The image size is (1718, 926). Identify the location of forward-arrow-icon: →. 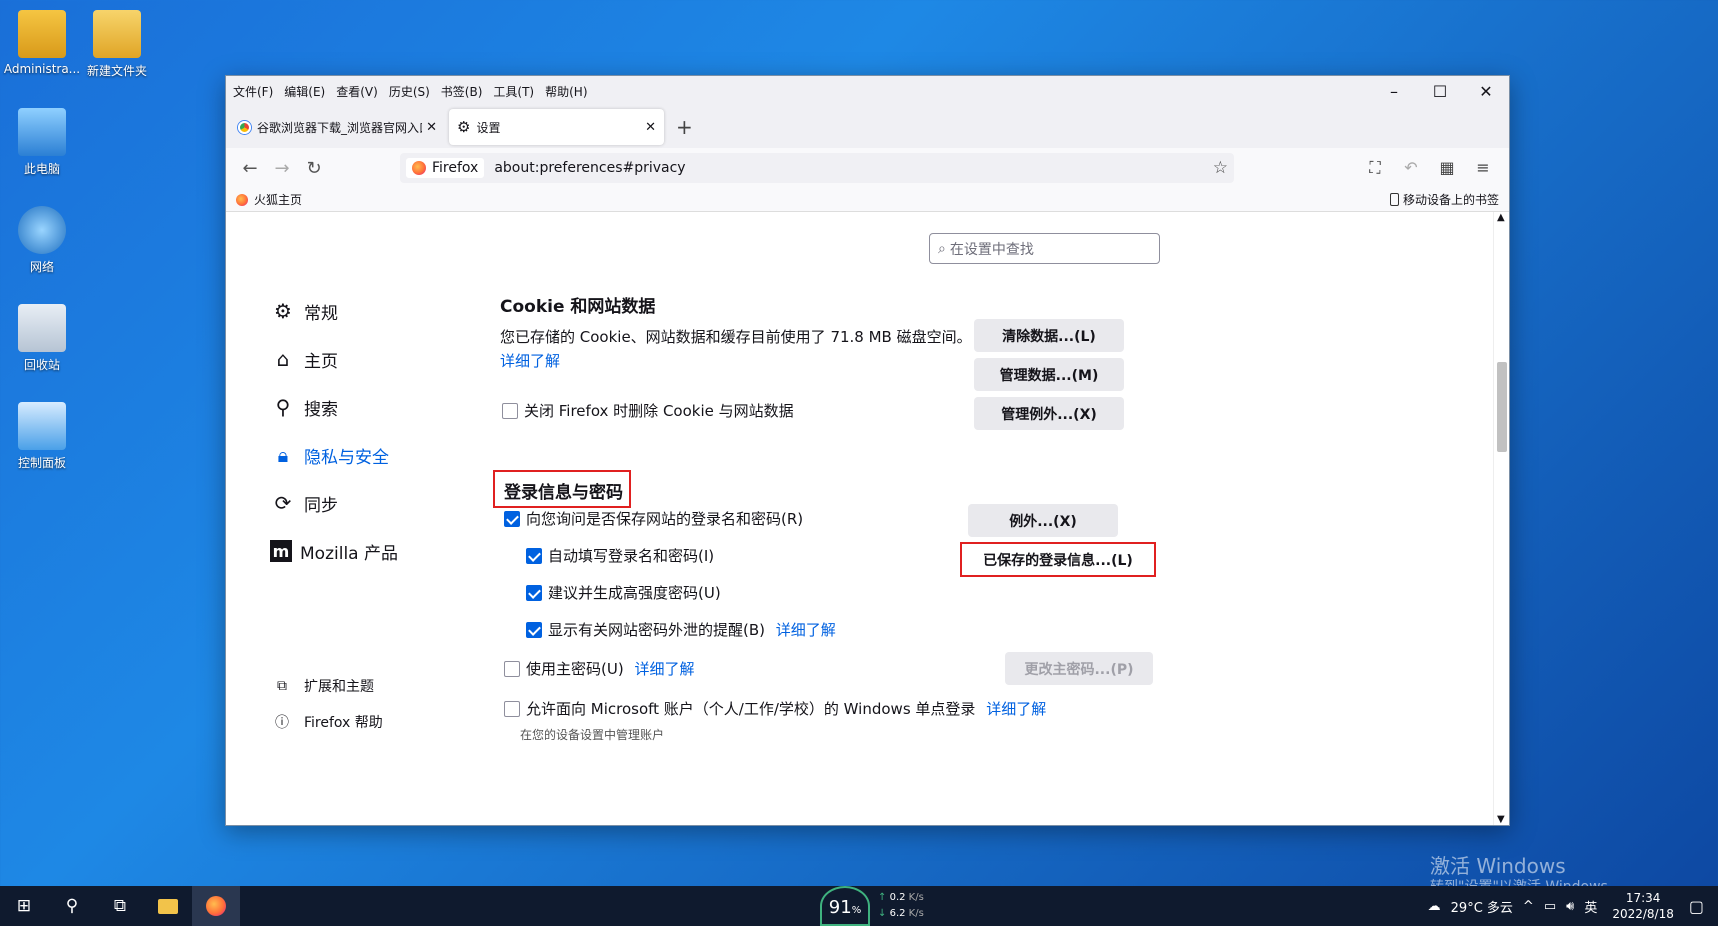
(282, 168).